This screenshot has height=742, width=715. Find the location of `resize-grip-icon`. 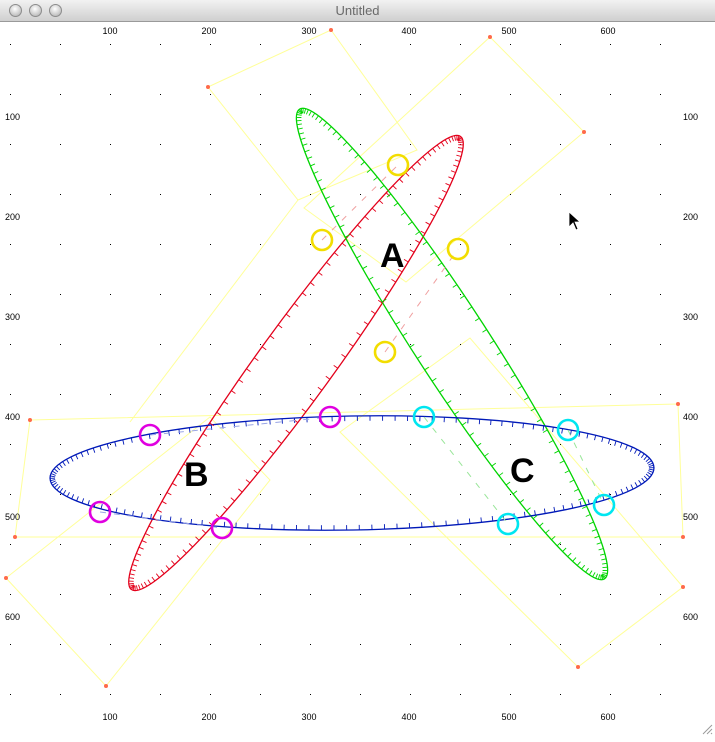

resize-grip-icon is located at coordinates (707, 729).